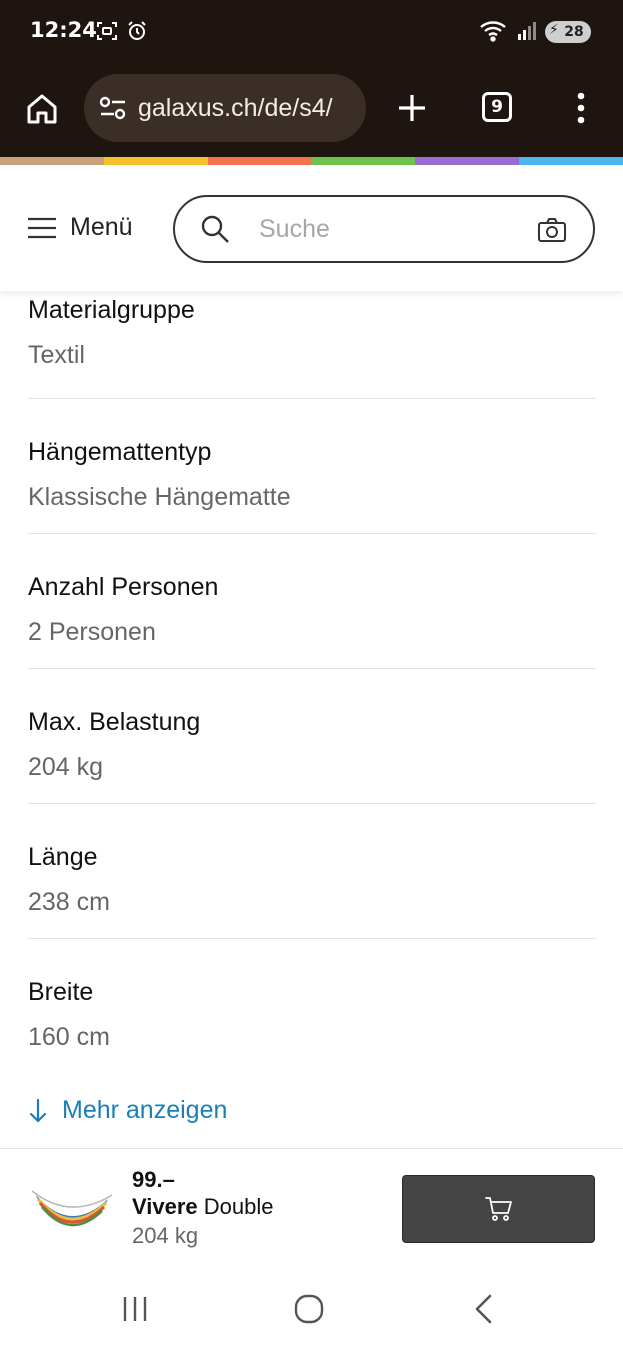  Describe the element at coordinates (312, 736) in the screenshot. I see `spec-row: Max. Belastung 204 kg` at that location.